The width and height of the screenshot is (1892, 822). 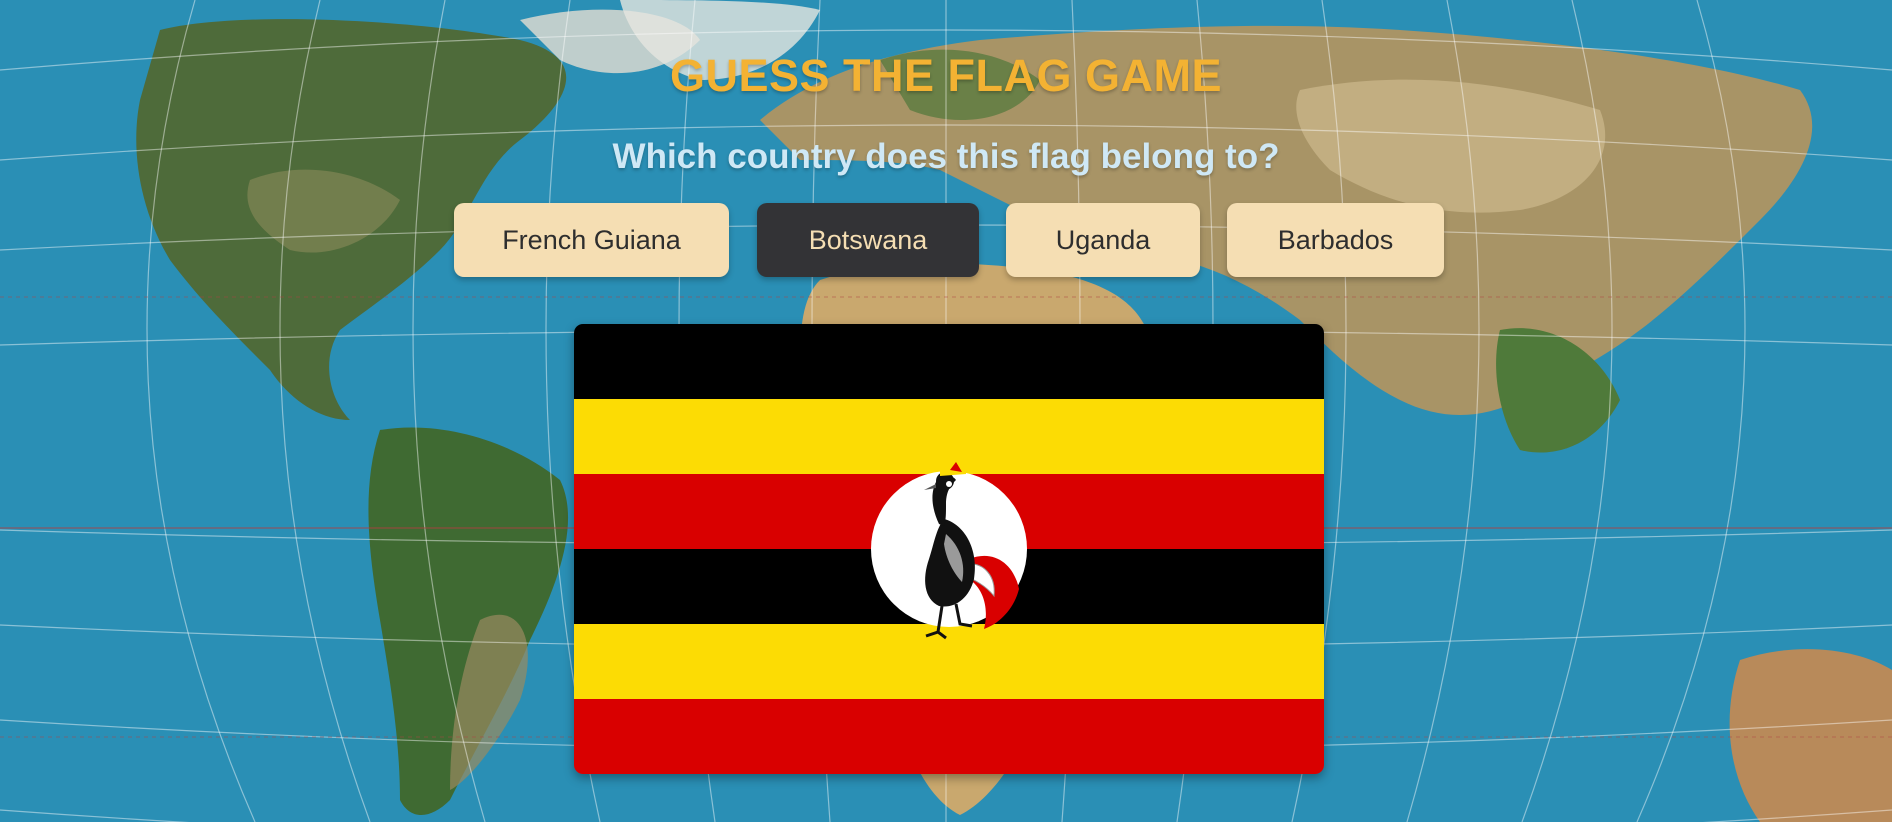 I want to click on option-uganda-button: Uganda, so click(x=1103, y=240).